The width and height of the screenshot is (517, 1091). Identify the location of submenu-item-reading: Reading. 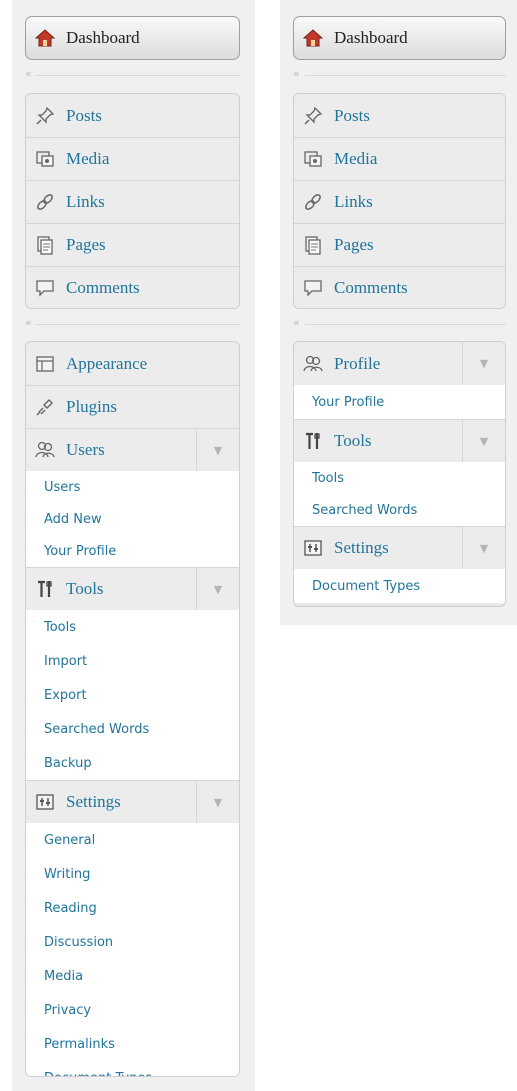
(132, 908).